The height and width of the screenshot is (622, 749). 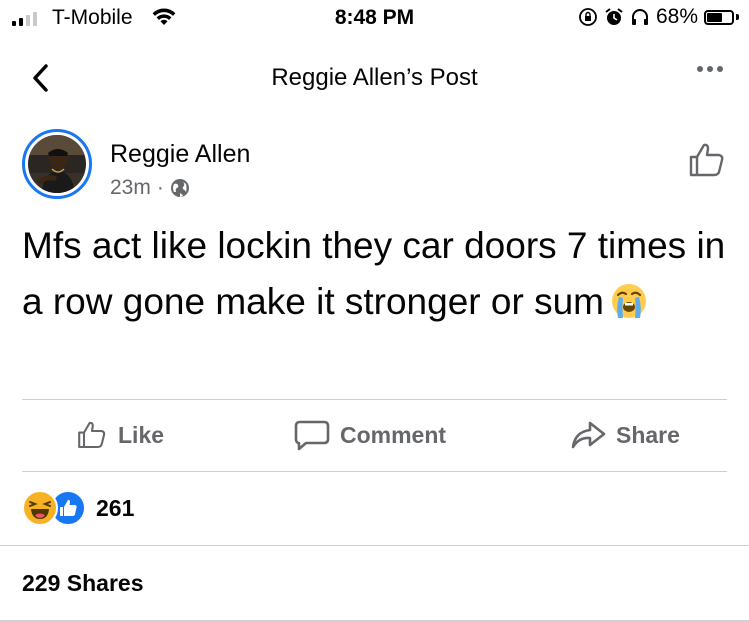 What do you see at coordinates (92, 435) in the screenshot?
I see `thumbs-up-icon` at bounding box center [92, 435].